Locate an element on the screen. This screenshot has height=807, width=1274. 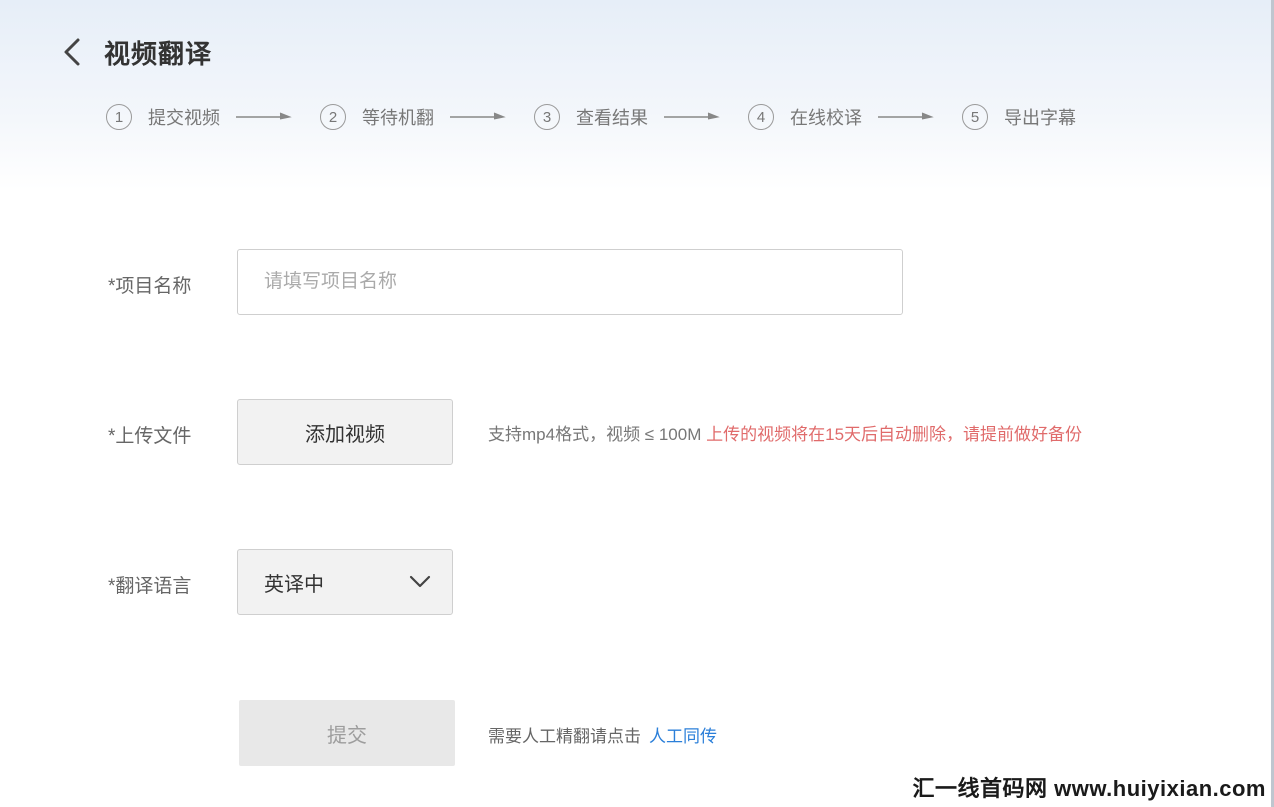
step-progress: 1 提交视频 2 等待机翻 3 查看结果 4 在线校译 5 导出字幕 is located at coordinates (591, 117).